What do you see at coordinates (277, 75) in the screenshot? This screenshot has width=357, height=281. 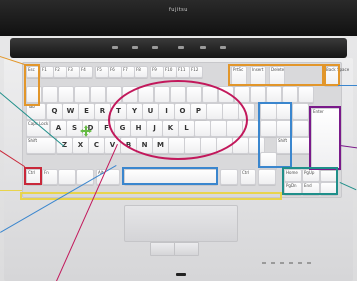 I see `highlight-function-right` at bounding box center [277, 75].